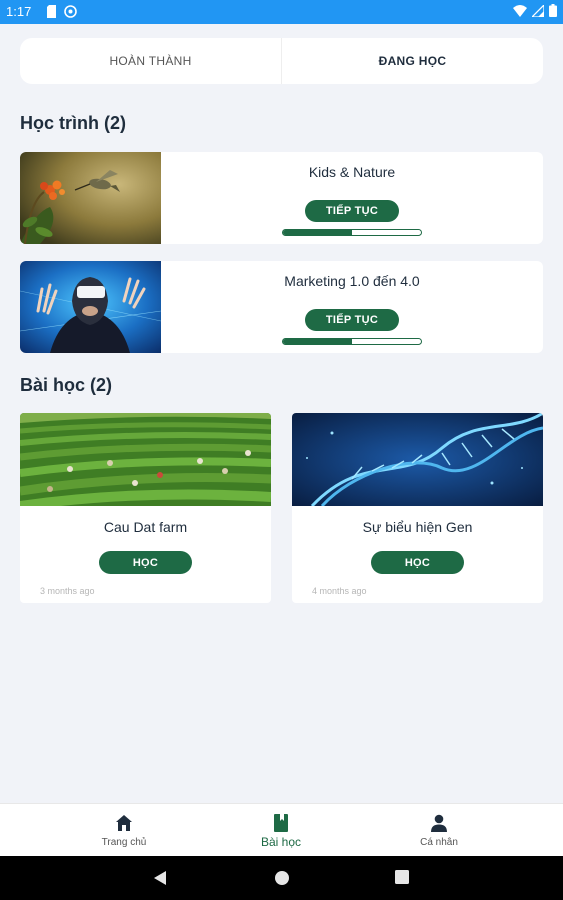  Describe the element at coordinates (145, 527) in the screenshot. I see `lesson-title: Cau Dat farm` at that location.